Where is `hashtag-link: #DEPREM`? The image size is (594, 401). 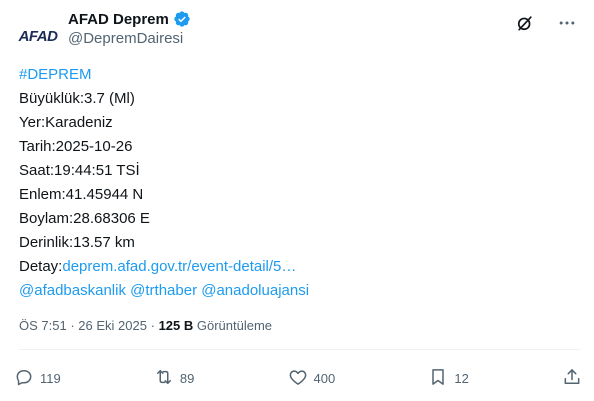
hashtag-link: #DEPREM is located at coordinates (55, 74).